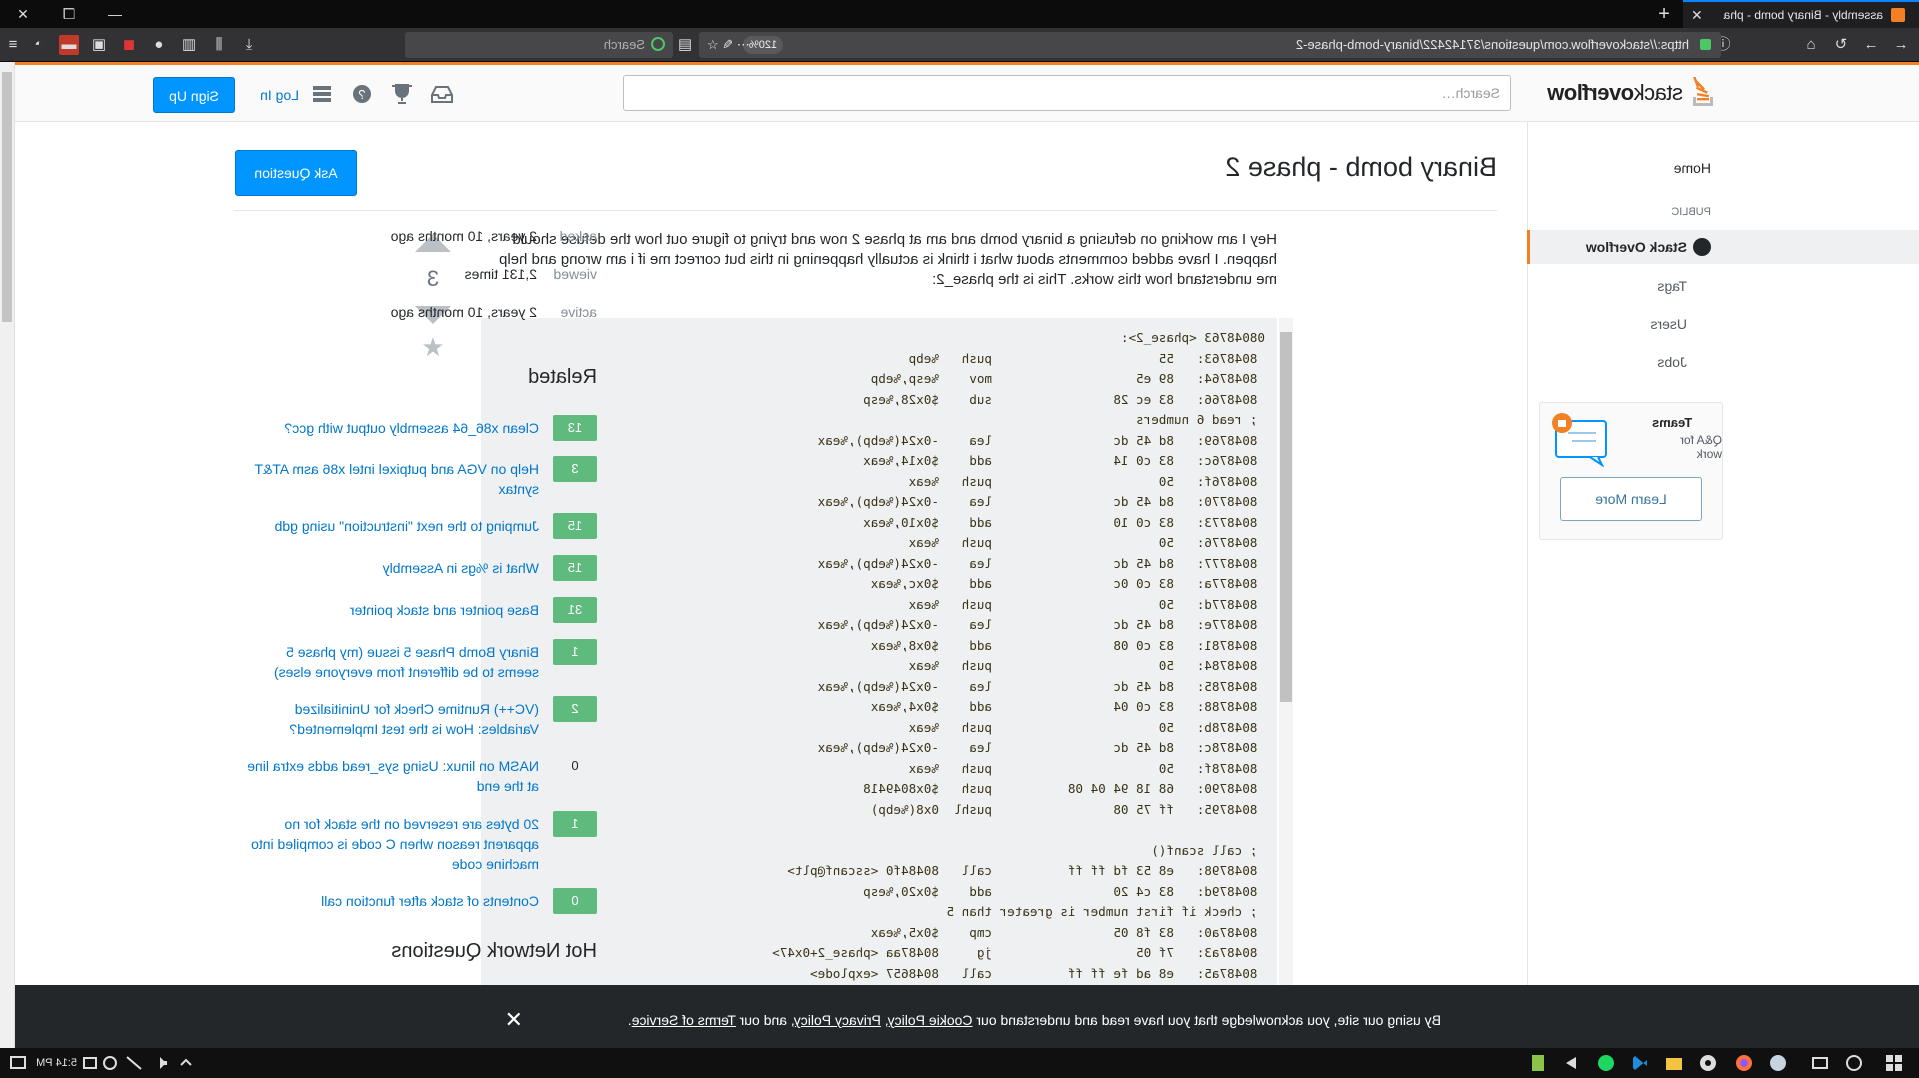 The image size is (1919, 1078). Describe the element at coordinates (1901, 45) in the screenshot. I see `back-icon: ←` at that location.